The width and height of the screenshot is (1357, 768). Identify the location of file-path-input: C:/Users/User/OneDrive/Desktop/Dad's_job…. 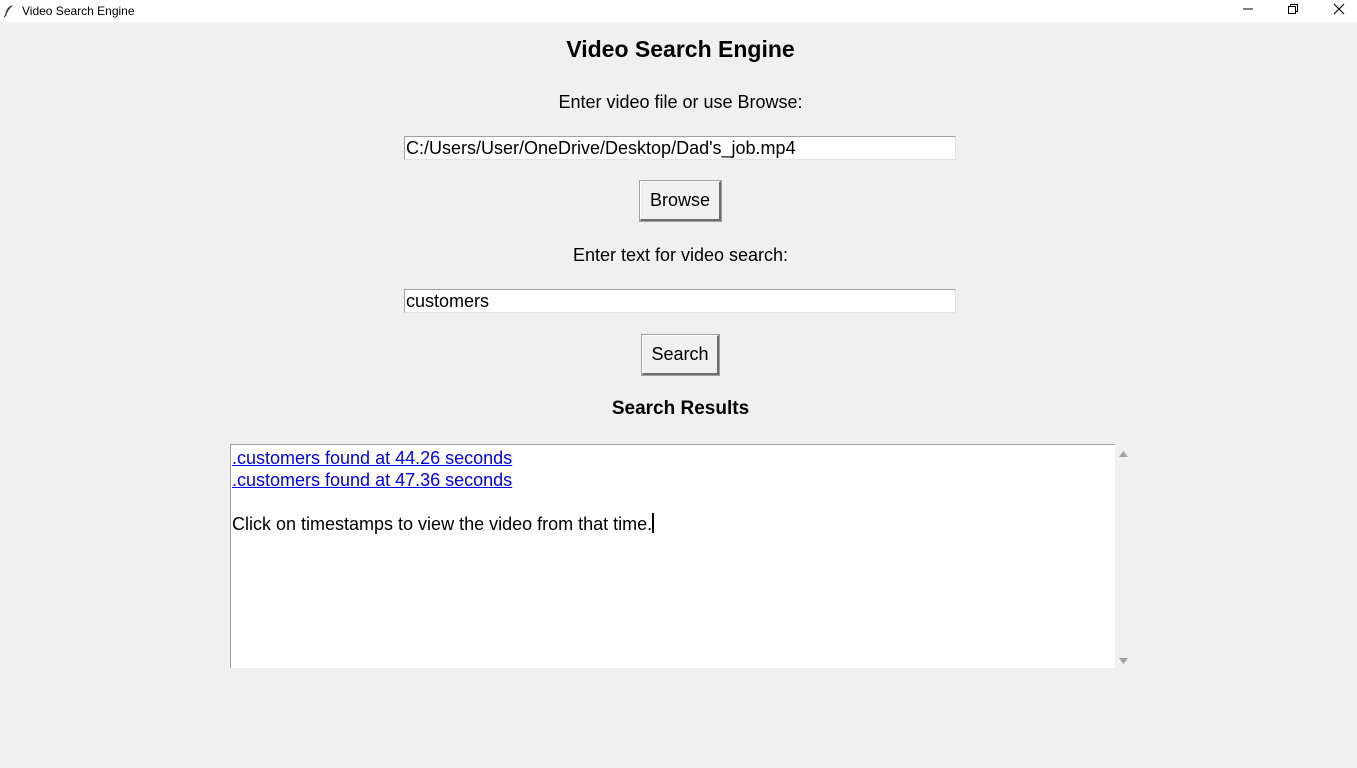
(680, 148).